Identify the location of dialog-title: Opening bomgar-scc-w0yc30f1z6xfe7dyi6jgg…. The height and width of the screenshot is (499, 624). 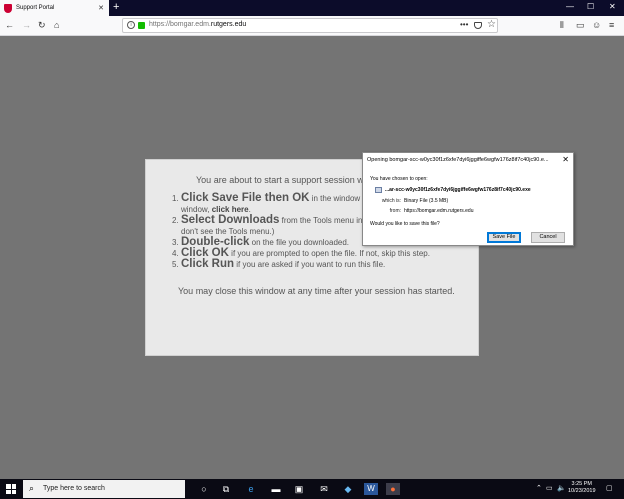
(458, 160).